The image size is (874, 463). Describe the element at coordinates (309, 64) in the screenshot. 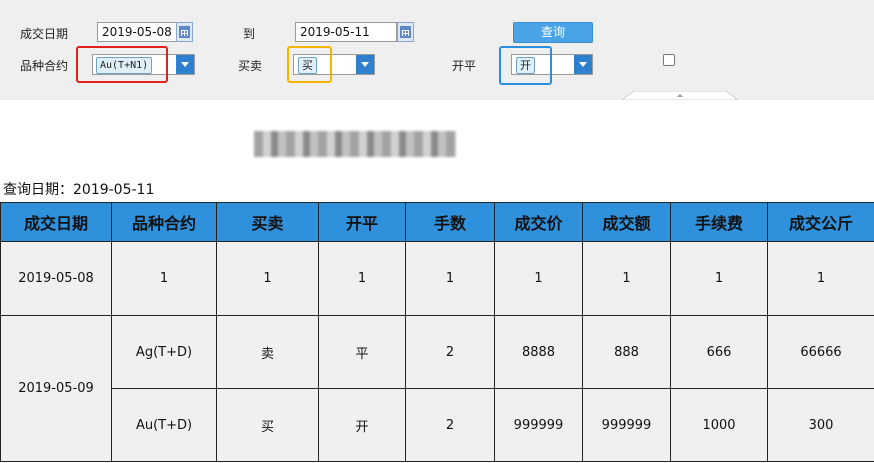

I see `side-highlight-box` at that location.